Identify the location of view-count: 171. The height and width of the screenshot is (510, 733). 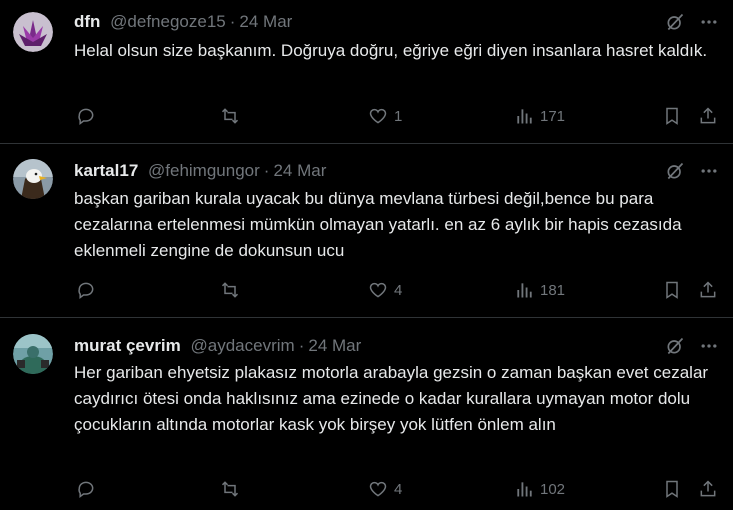
(553, 116).